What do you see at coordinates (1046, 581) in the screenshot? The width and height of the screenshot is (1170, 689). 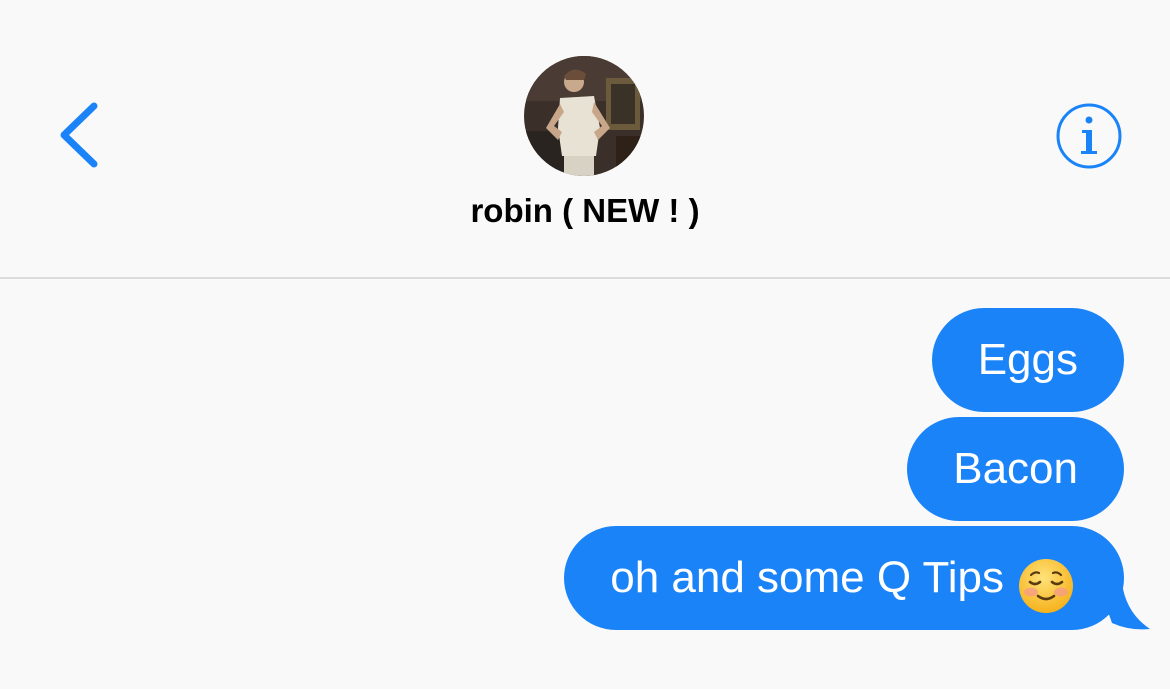 I see `smiling-face-icon` at bounding box center [1046, 581].